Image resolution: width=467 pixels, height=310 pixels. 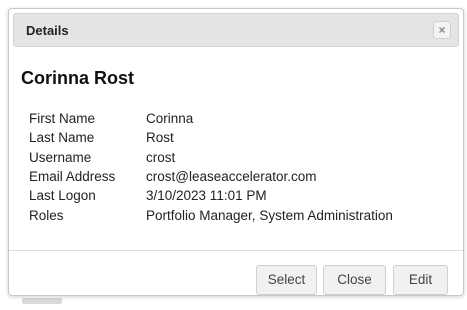 I want to click on detail-label: Last Name, so click(x=62, y=138).